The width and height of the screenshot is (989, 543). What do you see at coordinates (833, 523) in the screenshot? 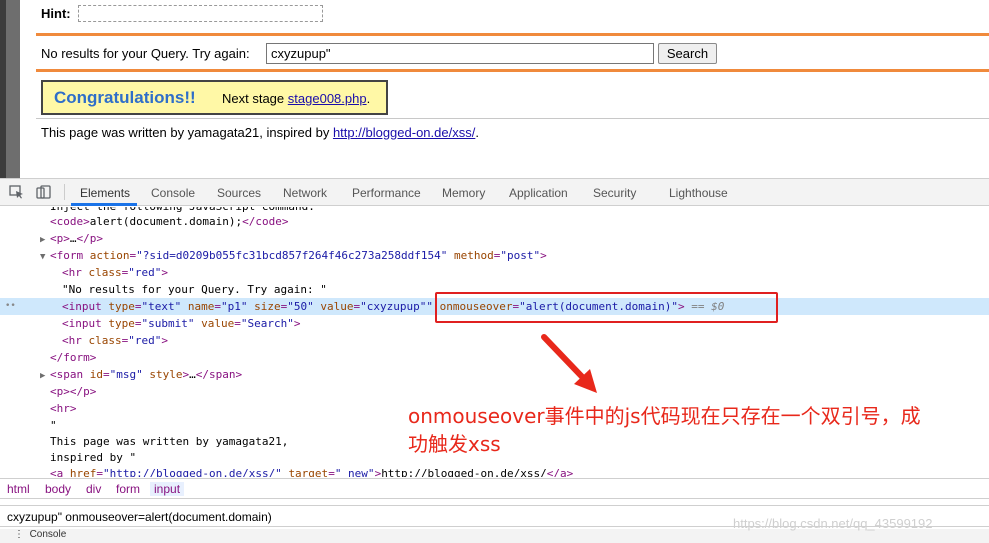
I see `watermark: https://blog.csdn.net/qq_43599192` at bounding box center [833, 523].